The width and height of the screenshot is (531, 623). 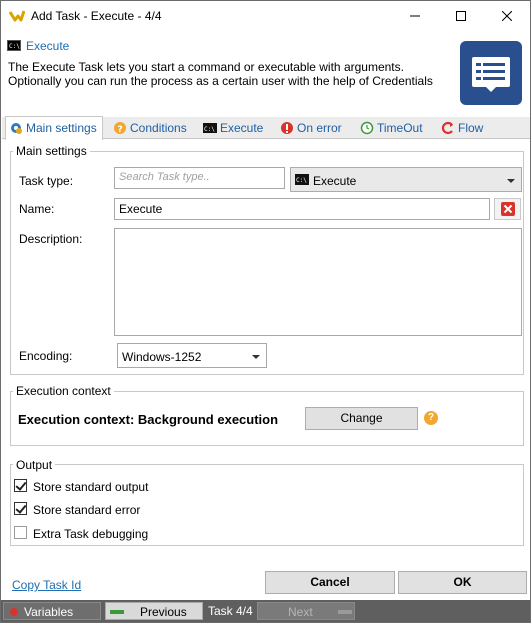 I want to click on document-book-icon, so click(x=491, y=73).